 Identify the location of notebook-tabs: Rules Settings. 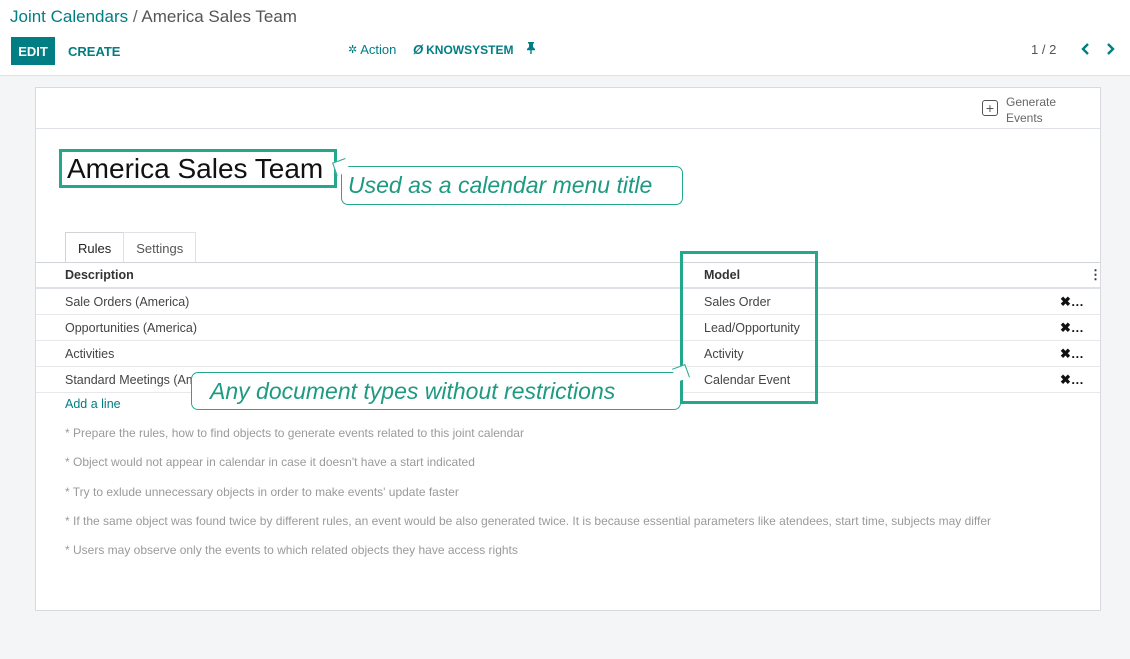
(131, 247).